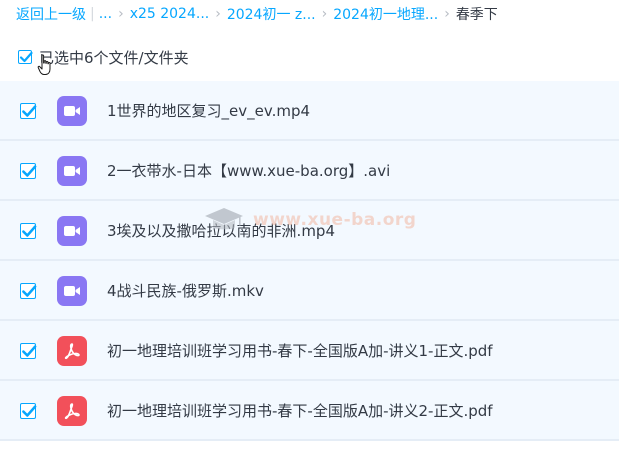  Describe the element at coordinates (185, 291) in the screenshot. I see `file-name: 4战斗民族-俄罗斯.mkv` at that location.